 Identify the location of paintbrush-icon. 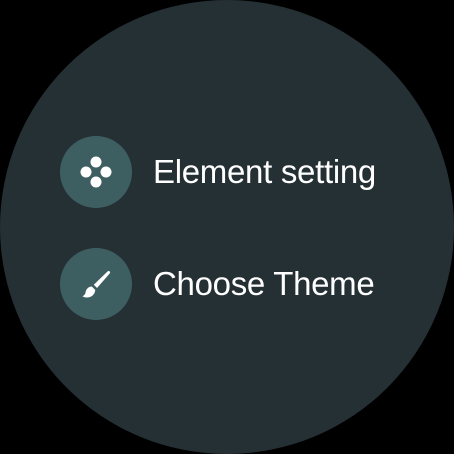
(96, 284).